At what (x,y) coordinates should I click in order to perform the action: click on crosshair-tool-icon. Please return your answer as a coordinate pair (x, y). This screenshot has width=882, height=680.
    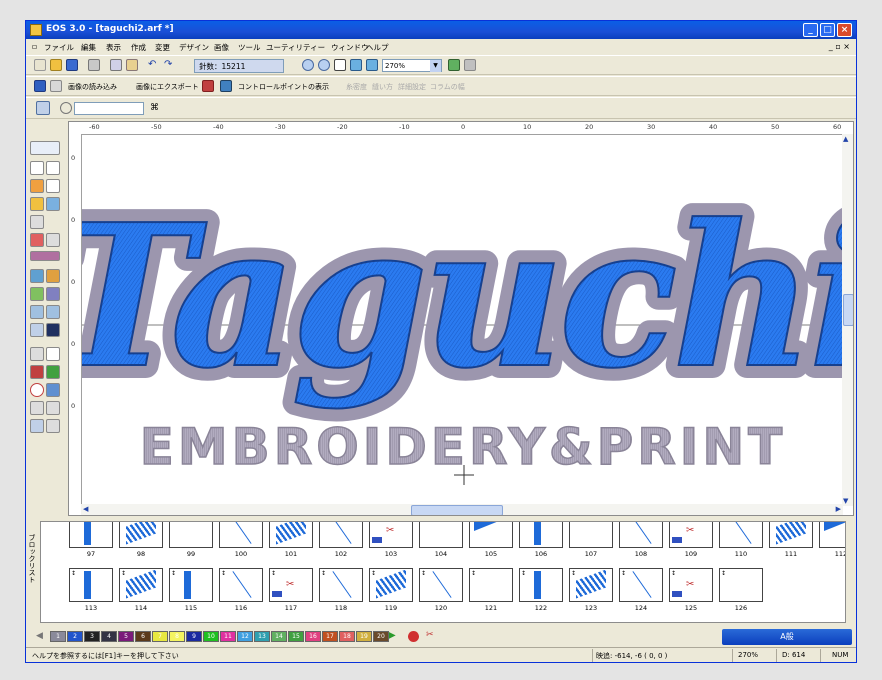
    Looking at the image, I should click on (53, 354).